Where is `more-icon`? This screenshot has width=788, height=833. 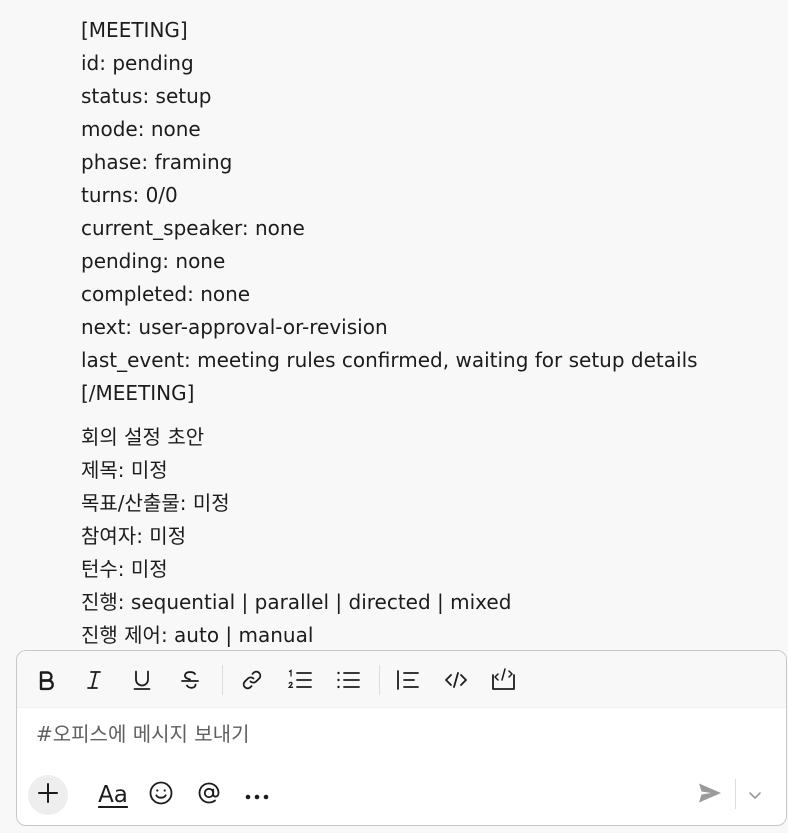
more-icon is located at coordinates (257, 795).